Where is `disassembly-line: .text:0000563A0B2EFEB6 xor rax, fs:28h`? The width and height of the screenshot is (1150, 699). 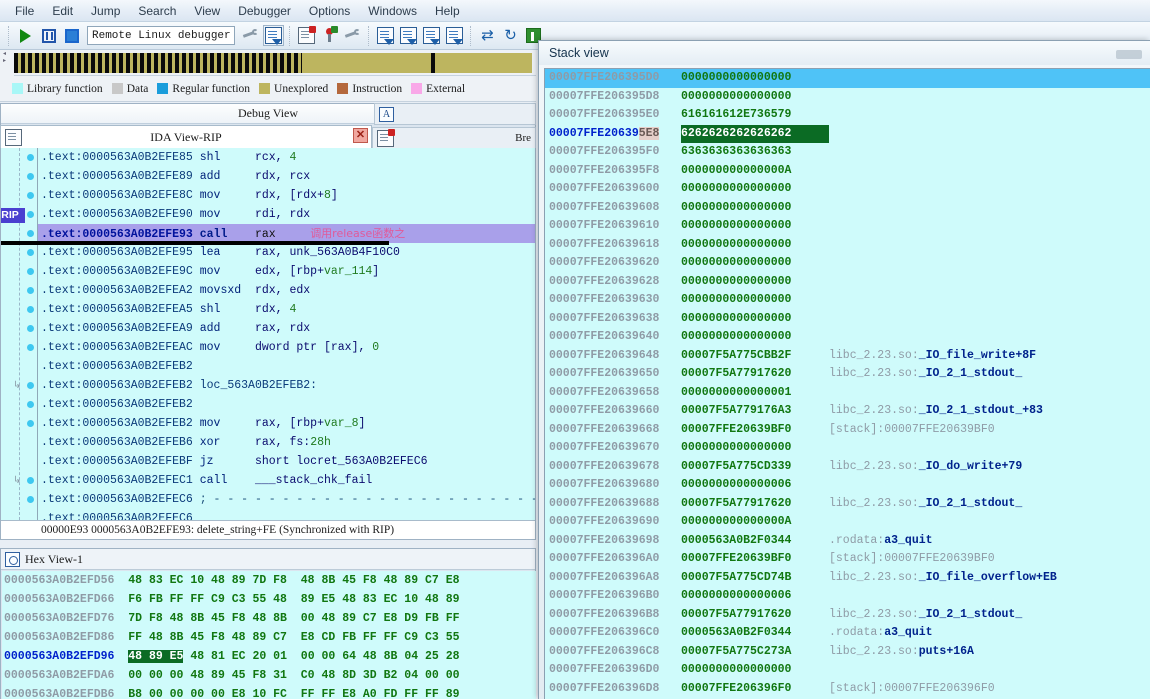
disassembly-line: .text:0000563A0B2EFEB6 xor rax, fs:28h is located at coordinates (286, 442).